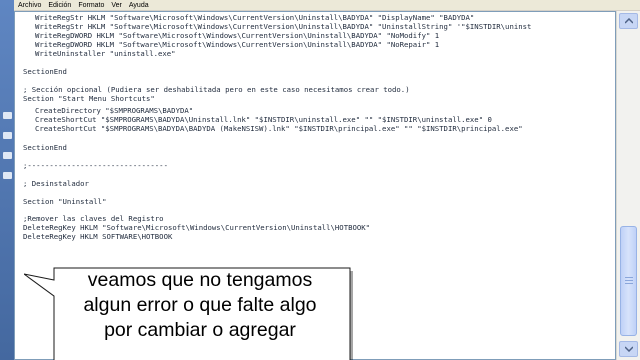  I want to click on code-line: ;Remover las claves del Registro, so click(93, 218).